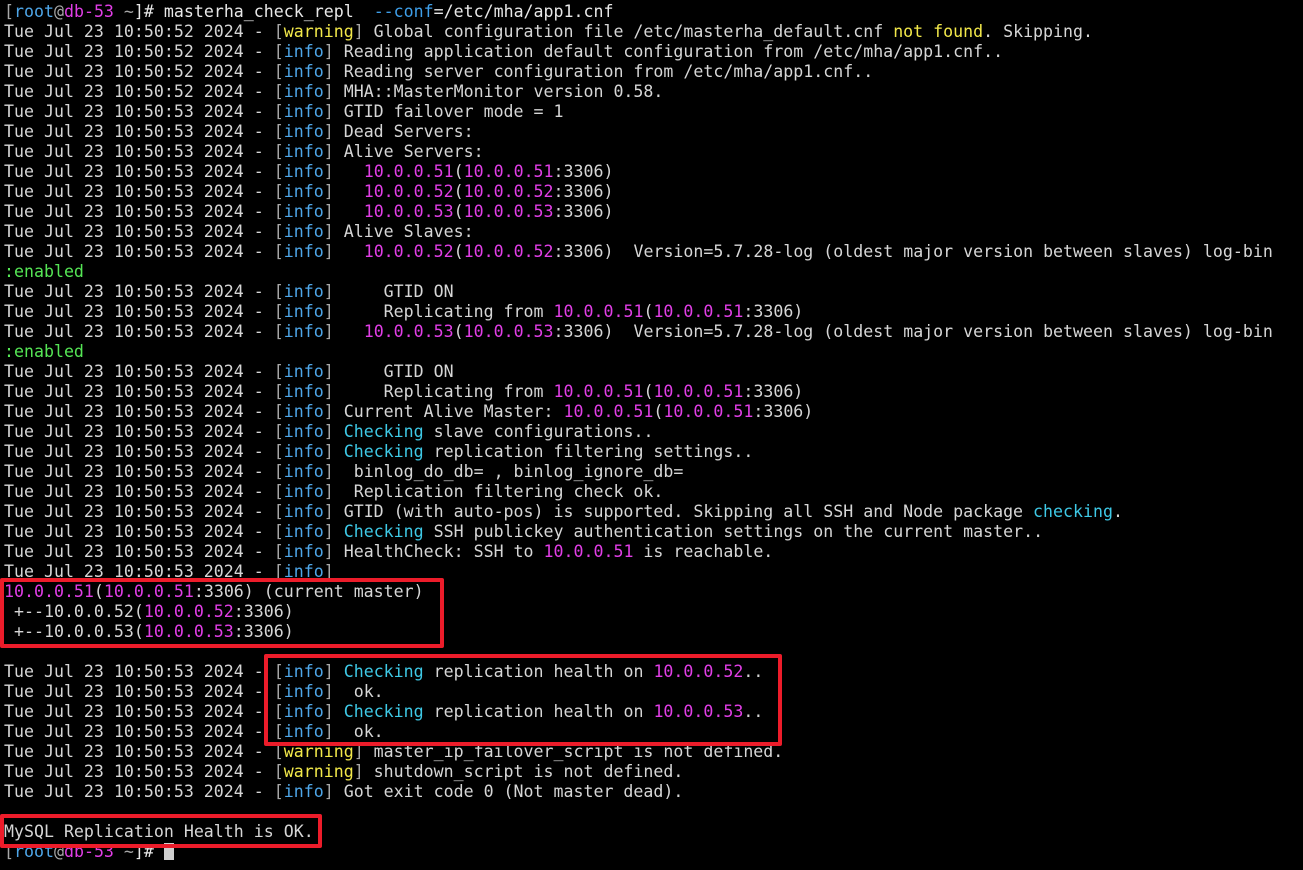  Describe the element at coordinates (318, 31) in the screenshot. I see `log-level-warning: warning` at that location.